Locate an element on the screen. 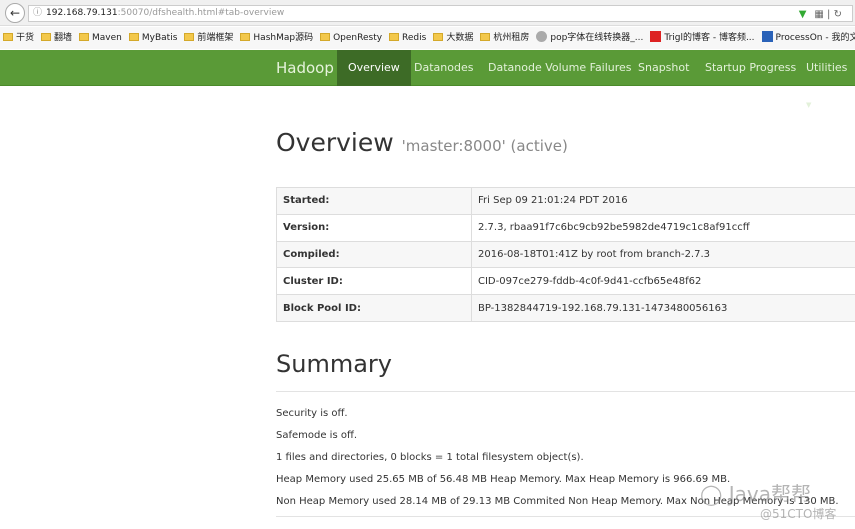  back-button: ← is located at coordinates (15, 13).